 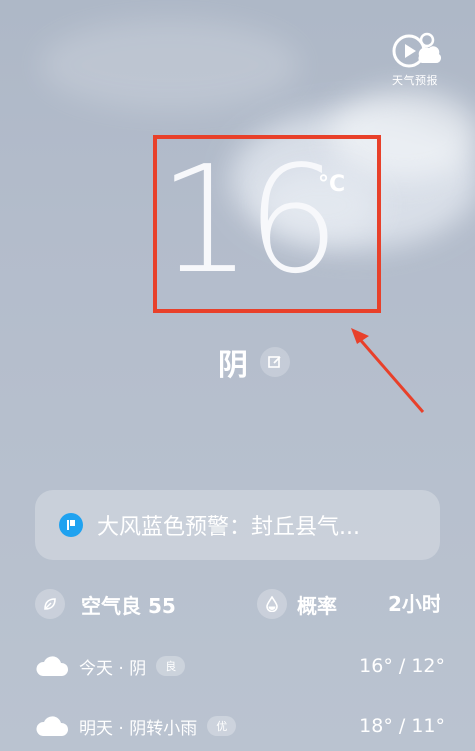 What do you see at coordinates (240, 726) in the screenshot?
I see `forecast-row-tomorrow: 明天 · 阴转小雨 优 18° / 11°` at bounding box center [240, 726].